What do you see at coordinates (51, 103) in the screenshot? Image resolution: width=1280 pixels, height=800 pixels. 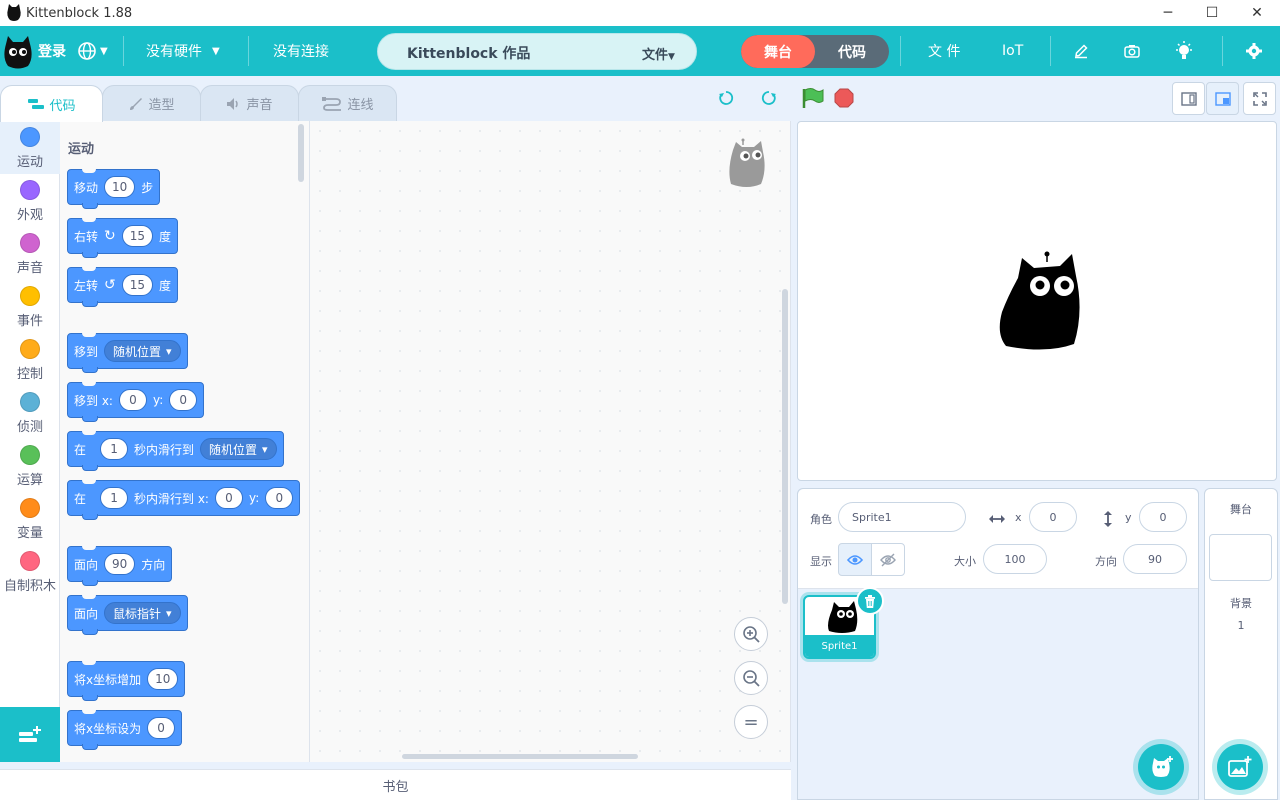 I see `tab-code: 代码` at bounding box center [51, 103].